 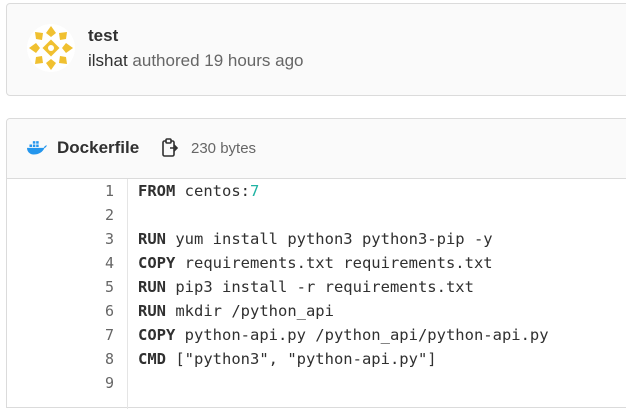 What do you see at coordinates (343, 311) in the screenshot?
I see `code-line: RUN mkdir /python_api` at bounding box center [343, 311].